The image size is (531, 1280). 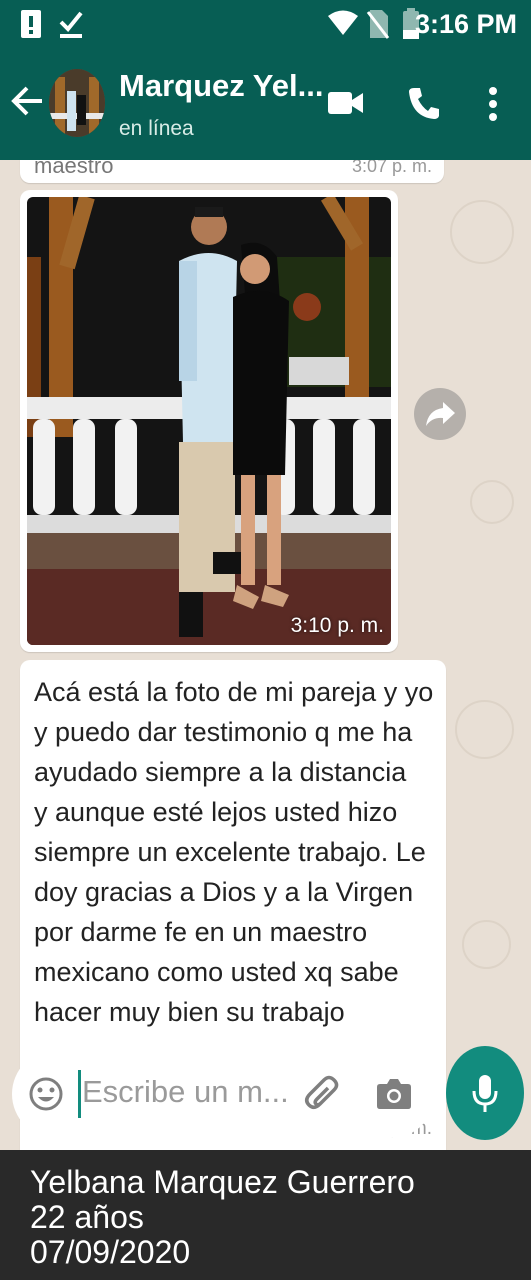 I want to click on status-bar: 3:16 PM, so click(x=265, y=24).